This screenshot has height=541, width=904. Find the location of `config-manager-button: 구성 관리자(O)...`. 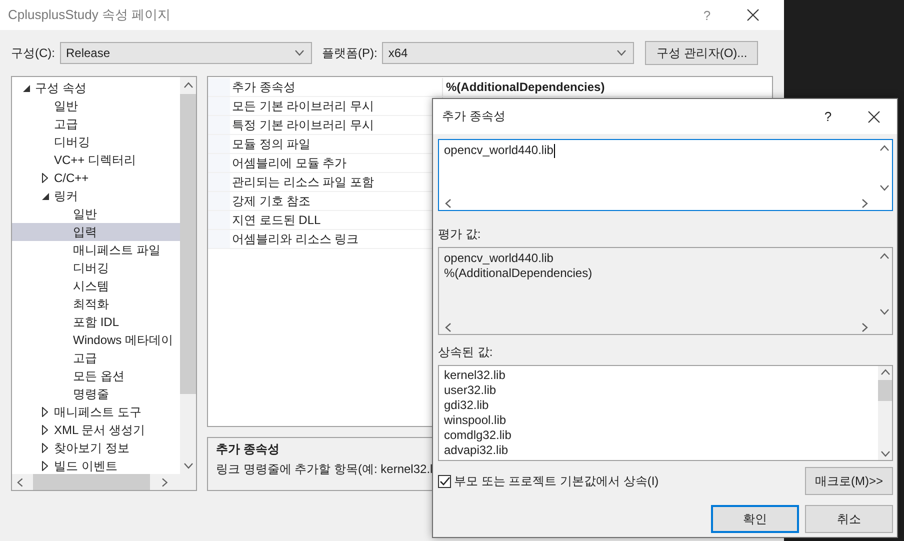

config-manager-button: 구성 관리자(O)... is located at coordinates (701, 53).